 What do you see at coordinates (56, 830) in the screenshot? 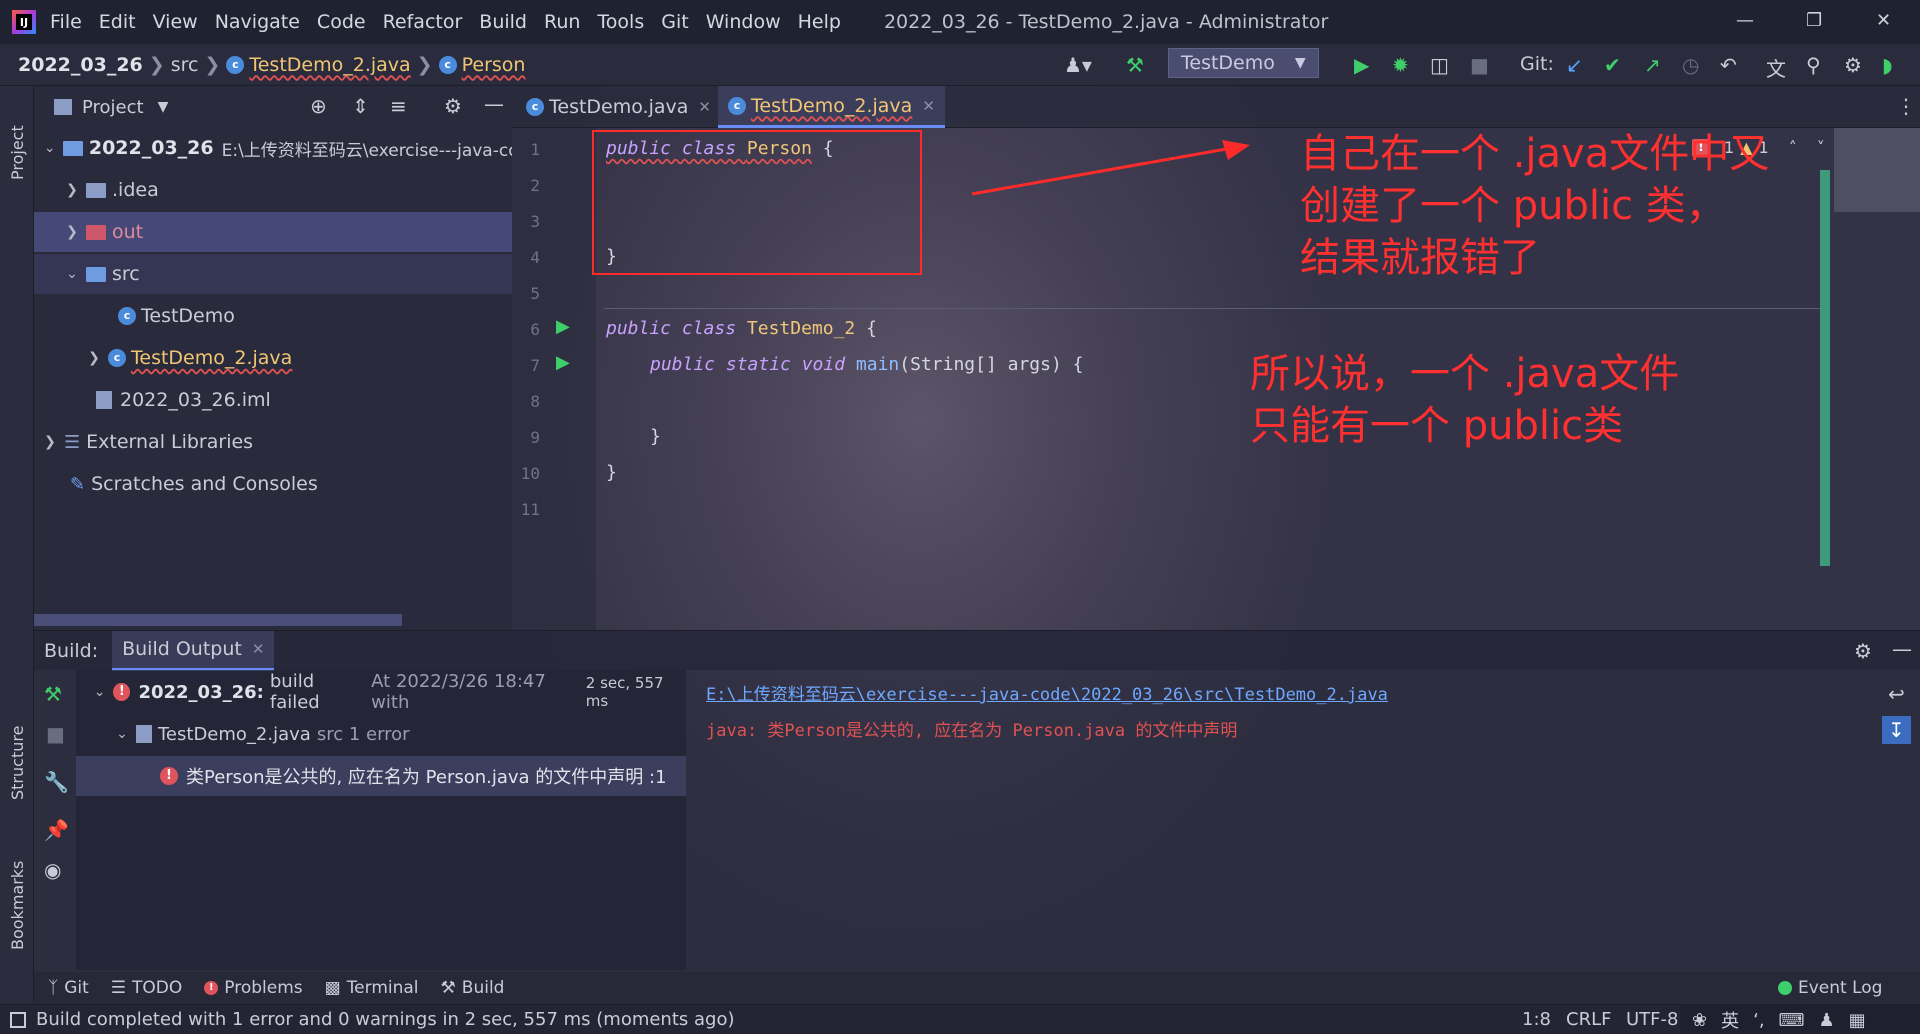
I see `pin-icon: 📌` at bounding box center [56, 830].